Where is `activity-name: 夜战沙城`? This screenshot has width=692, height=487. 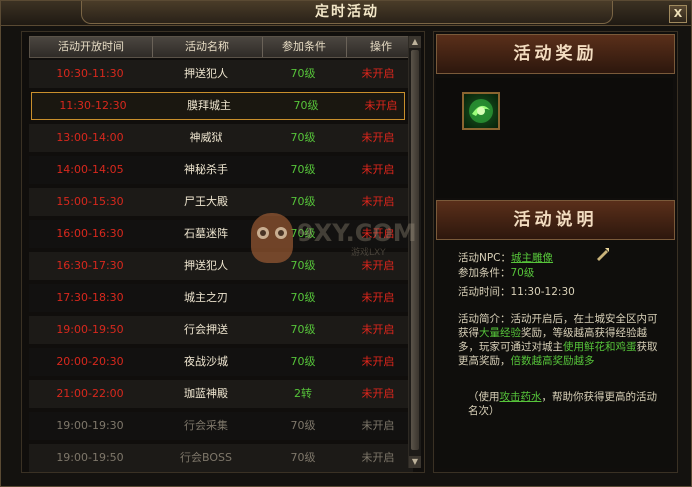
activity-name: 夜战沙城 is located at coordinates (206, 361).